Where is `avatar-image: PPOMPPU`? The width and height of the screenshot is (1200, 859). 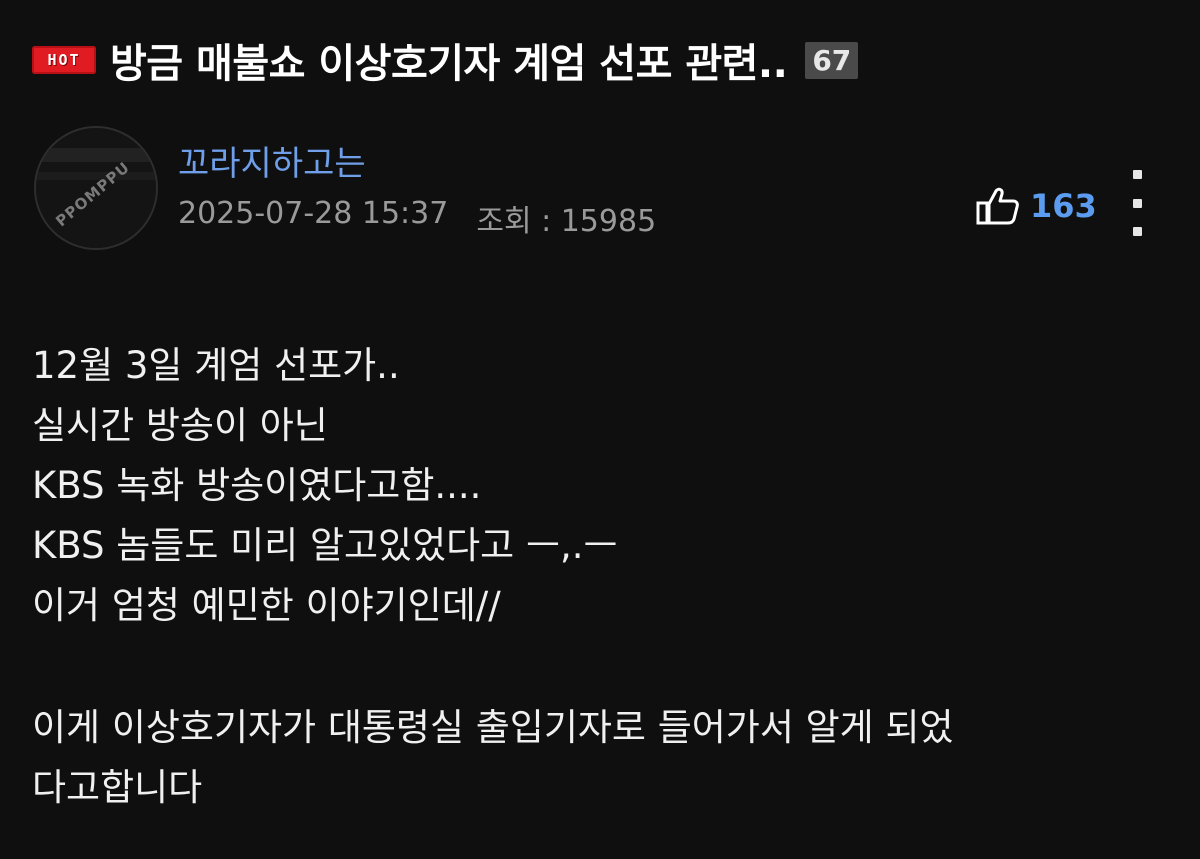 avatar-image: PPOMPPU is located at coordinates (96, 188).